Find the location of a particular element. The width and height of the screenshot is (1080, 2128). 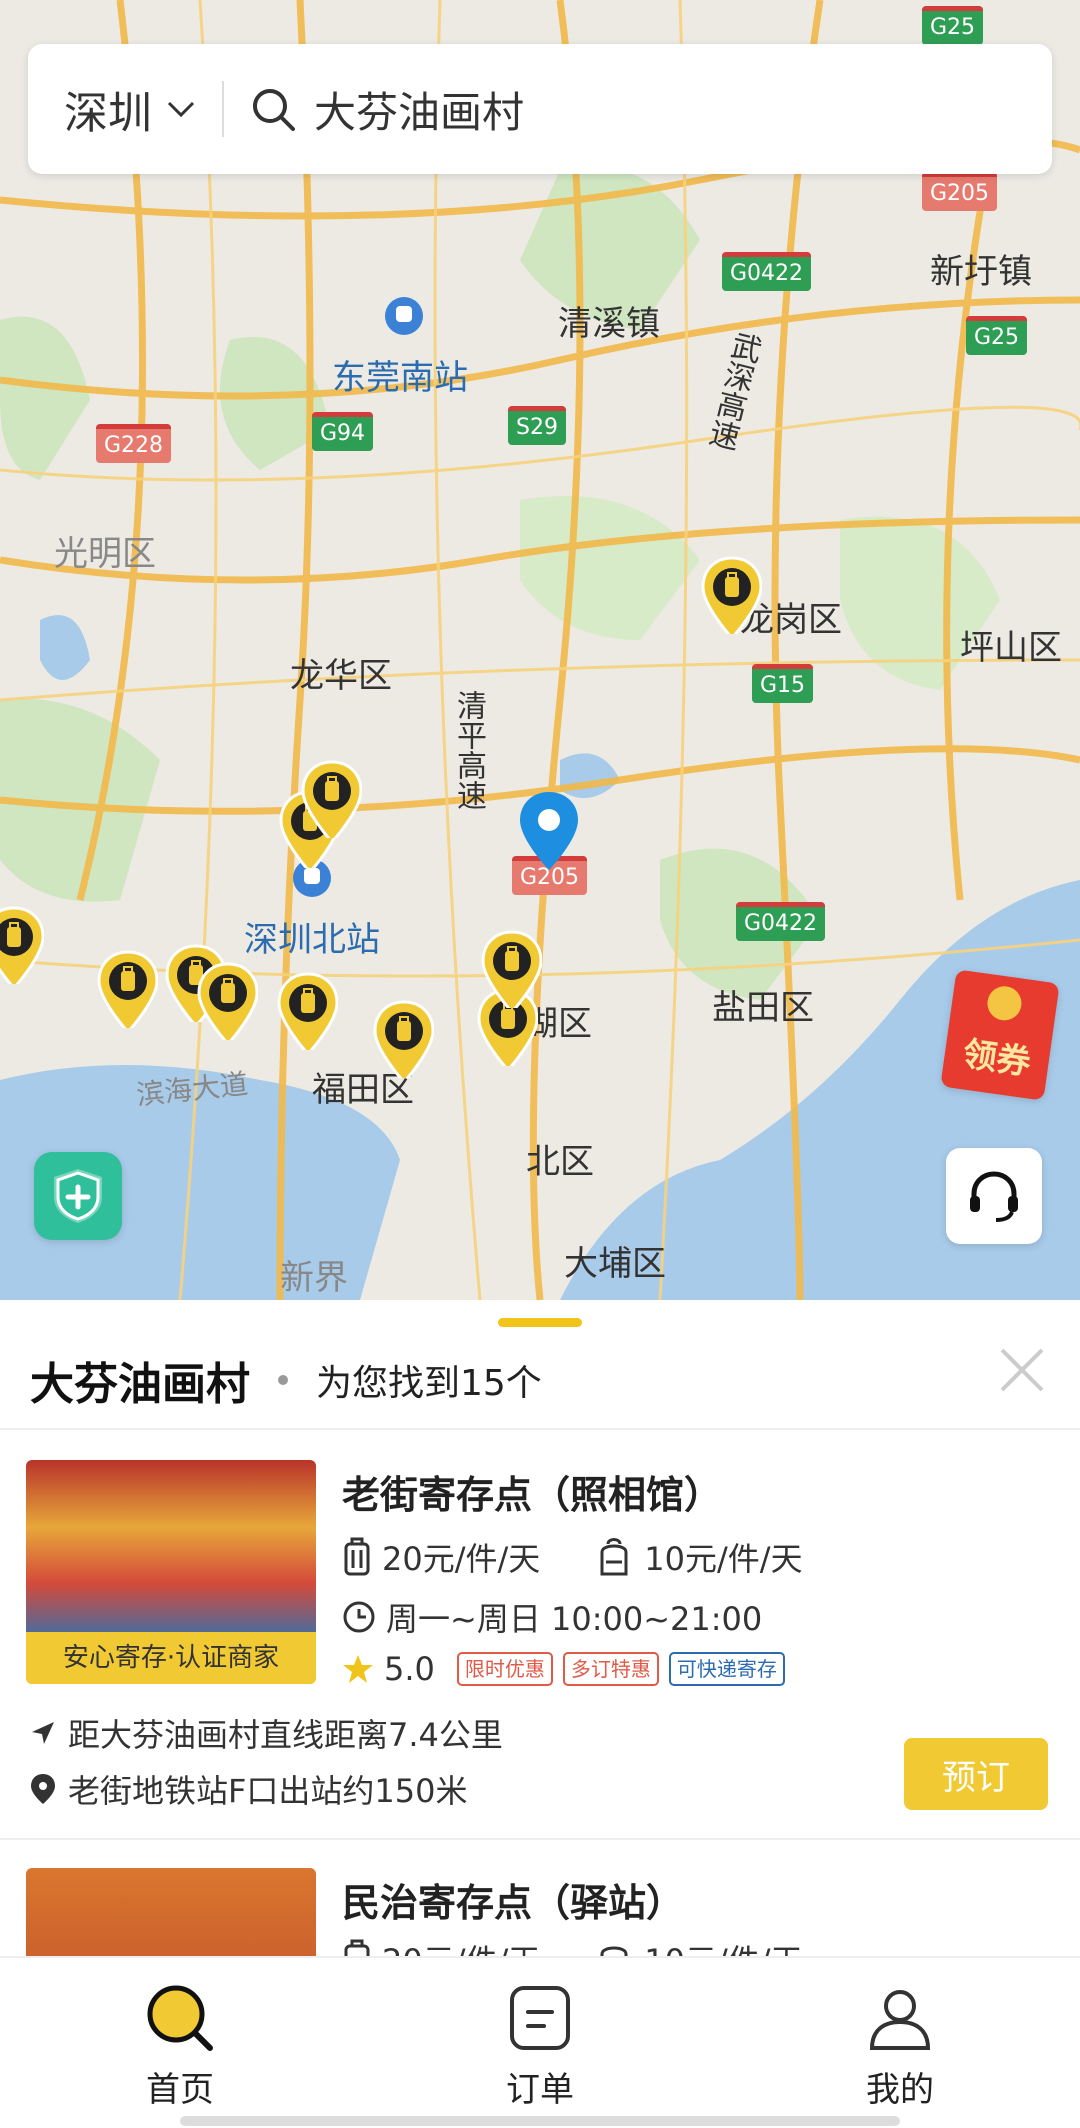

nav-home-label: 首页 is located at coordinates (180, 2090).